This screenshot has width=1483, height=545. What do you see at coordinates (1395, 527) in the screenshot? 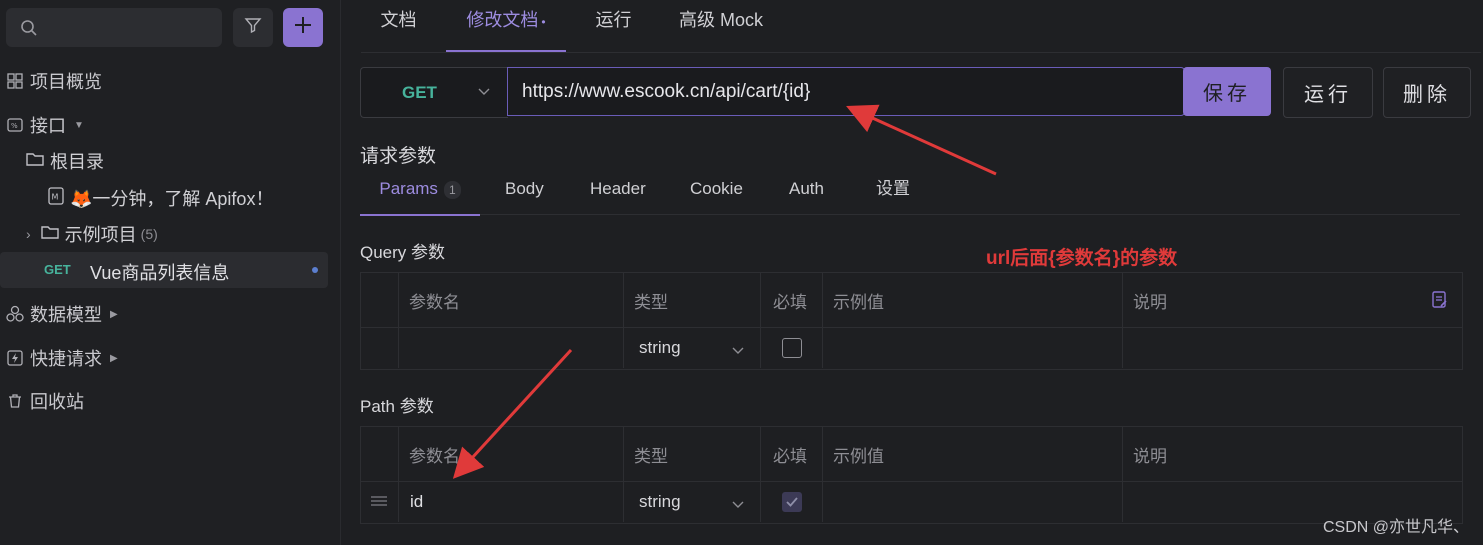
I see `watermark: CSDN @亦世凡华、` at bounding box center [1395, 527].